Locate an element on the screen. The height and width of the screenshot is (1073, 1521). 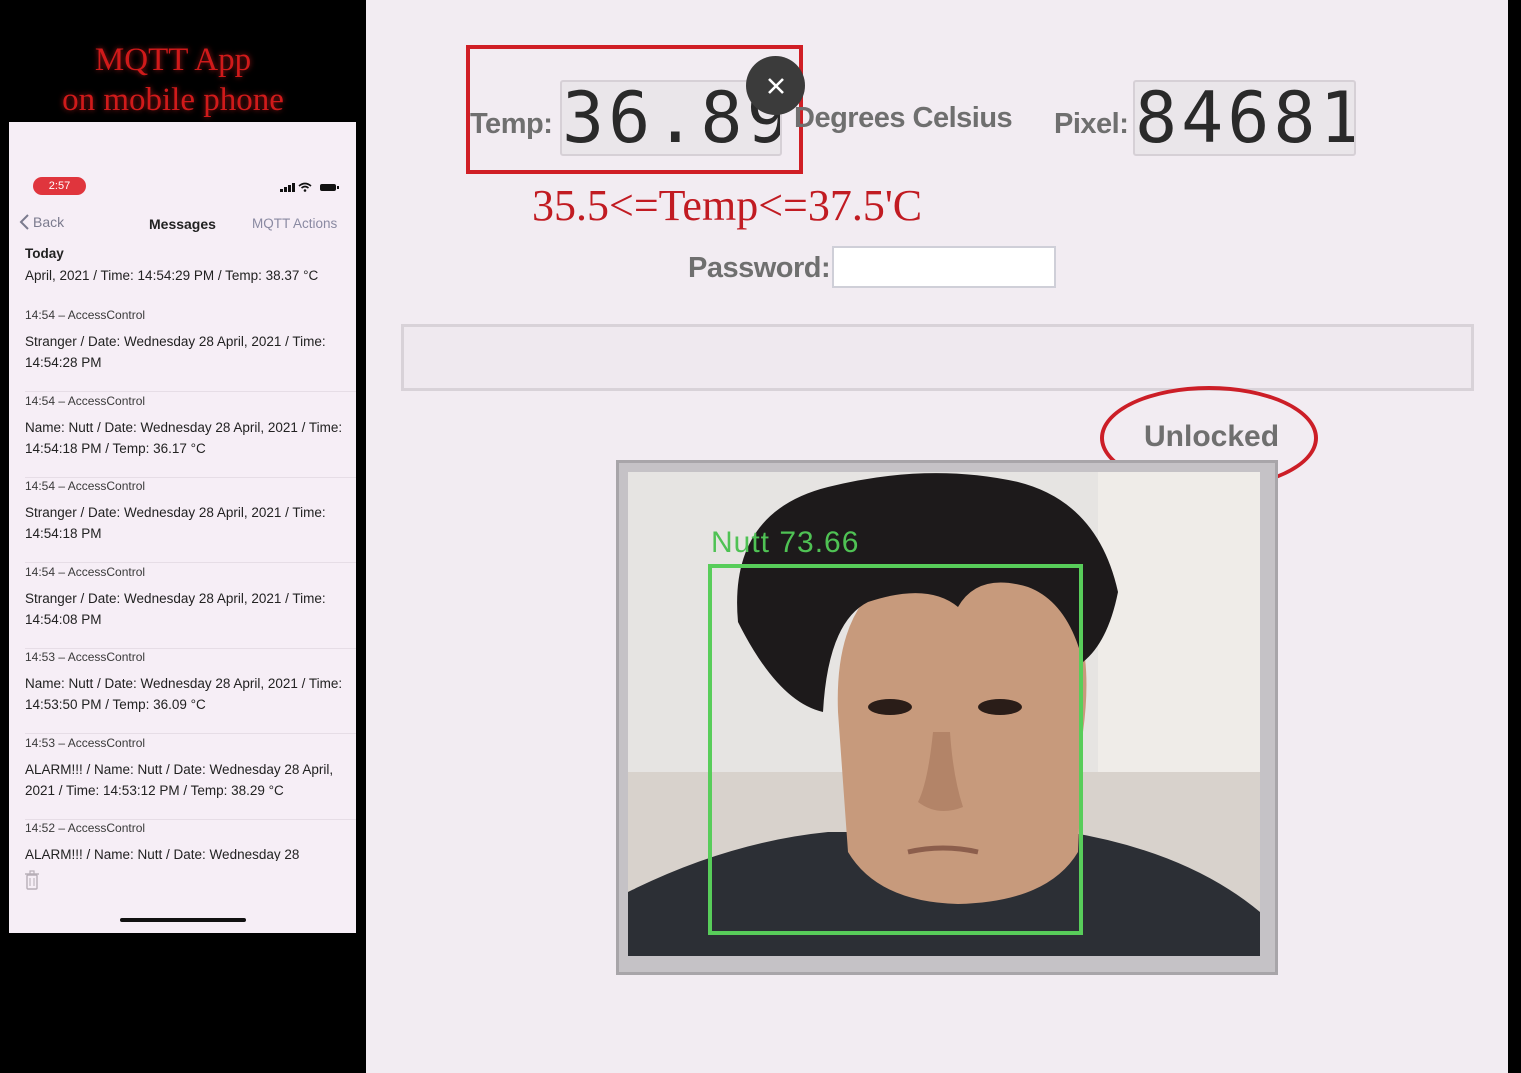
pixel-display: 84681 is located at coordinates (1244, 118).